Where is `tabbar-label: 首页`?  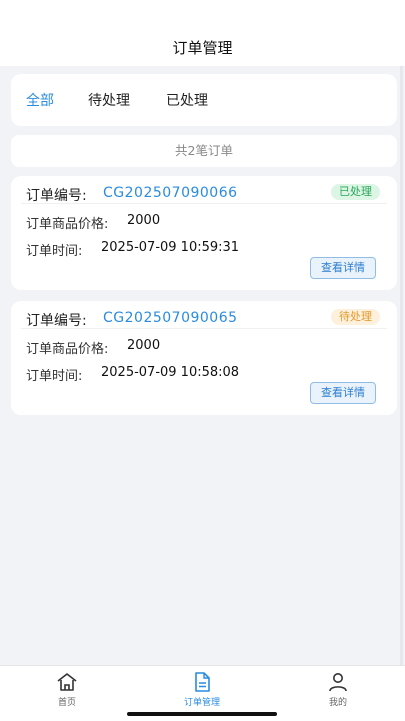 tabbar-label: 首页 is located at coordinates (66, 703).